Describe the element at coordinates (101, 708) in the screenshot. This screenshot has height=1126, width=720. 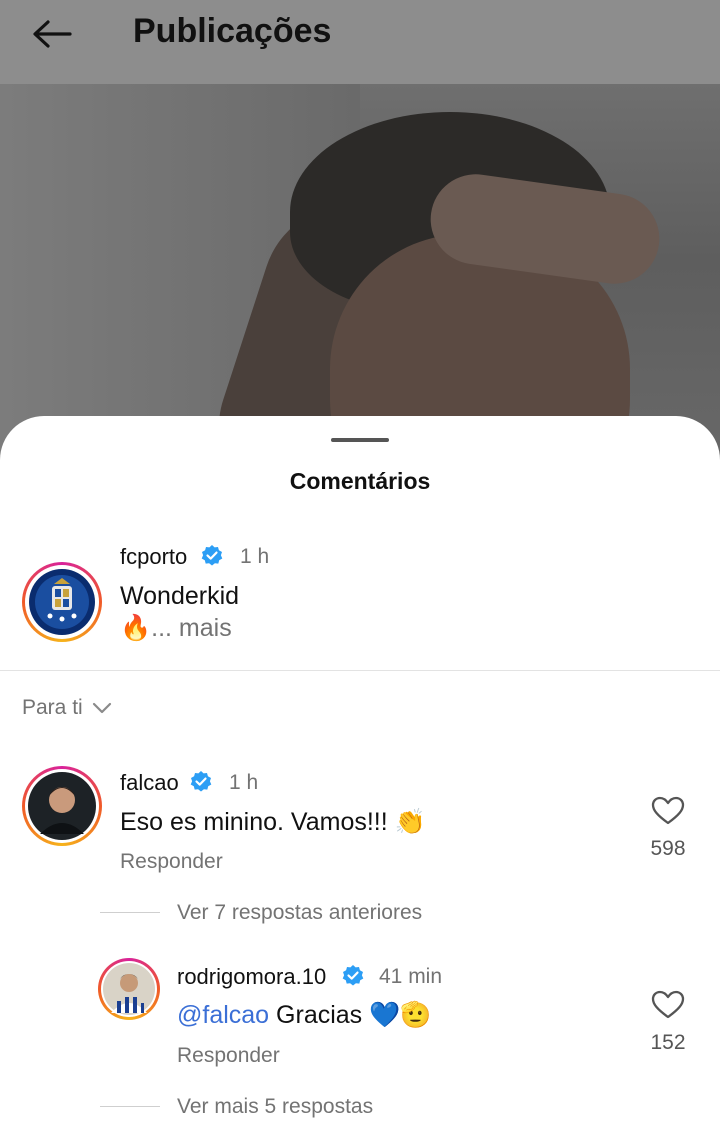
I see `chevron-down-icon` at that location.